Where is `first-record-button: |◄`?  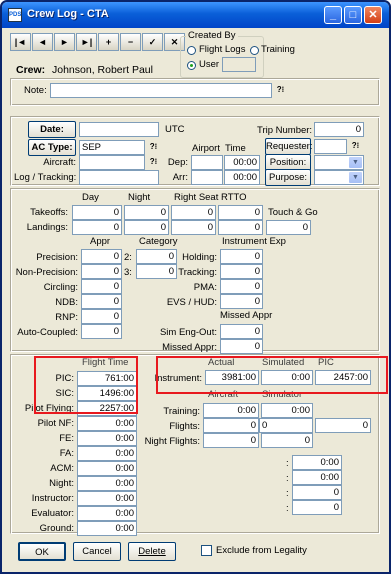
first-record-button: |◄ is located at coordinates (20, 42).